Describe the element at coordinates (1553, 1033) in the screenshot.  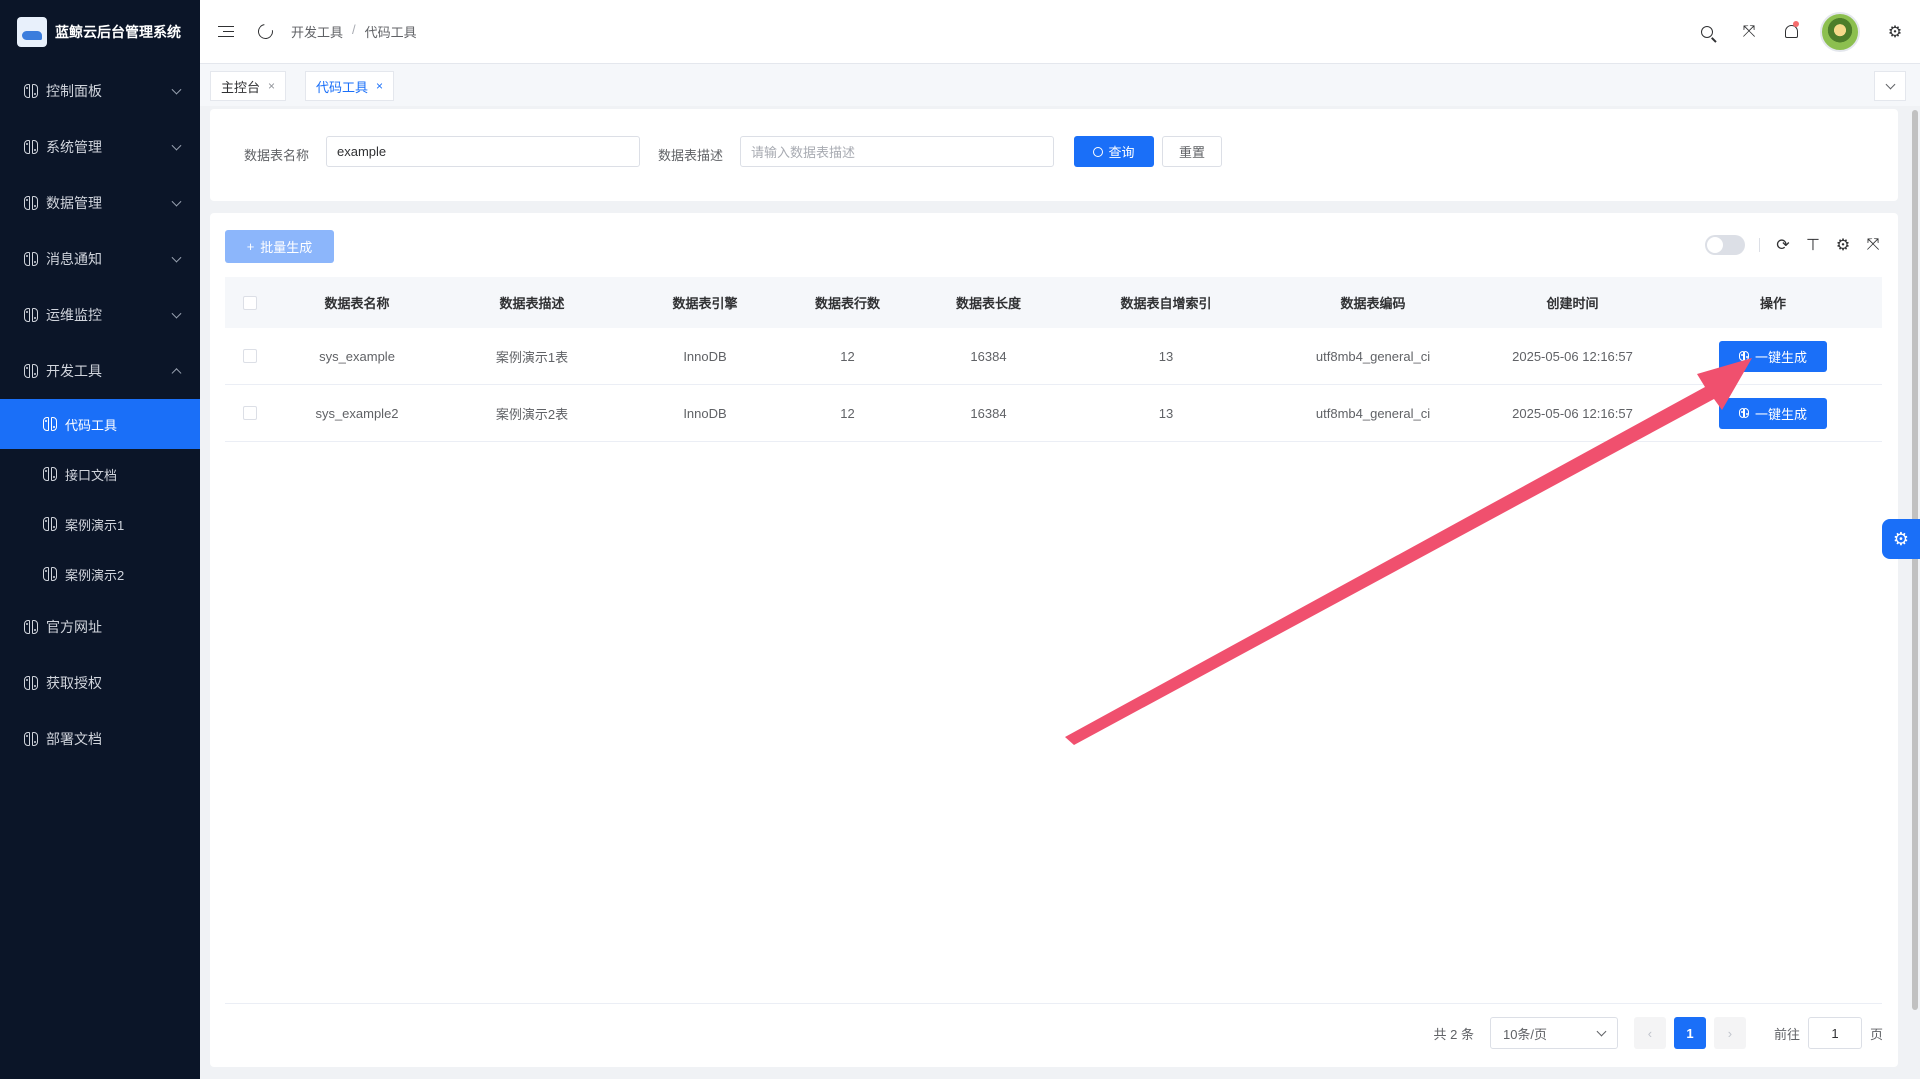
I see `page-size-select: 10条/页` at that location.